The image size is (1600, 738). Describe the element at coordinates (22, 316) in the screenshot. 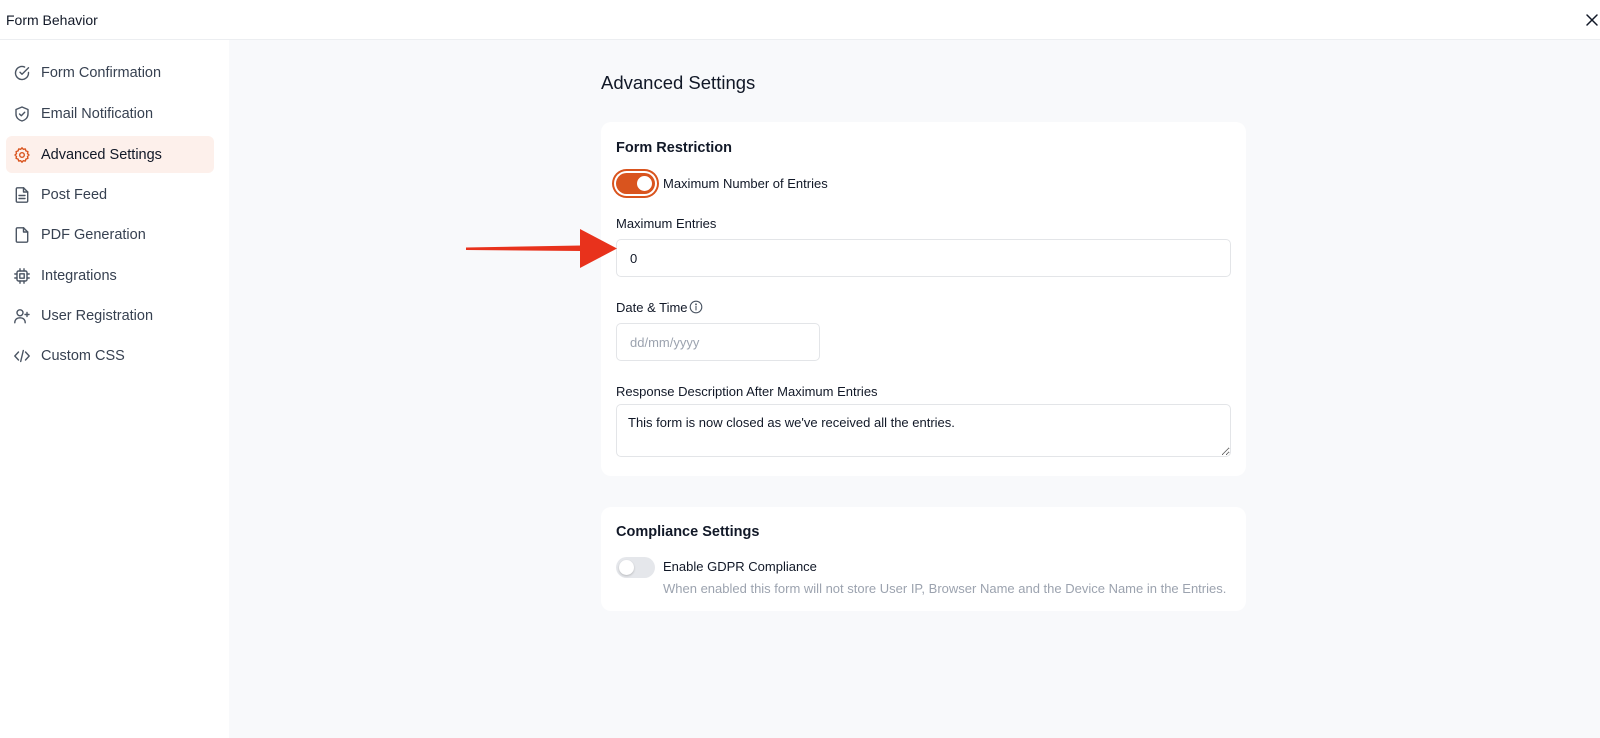

I see `user-plus-icon` at that location.